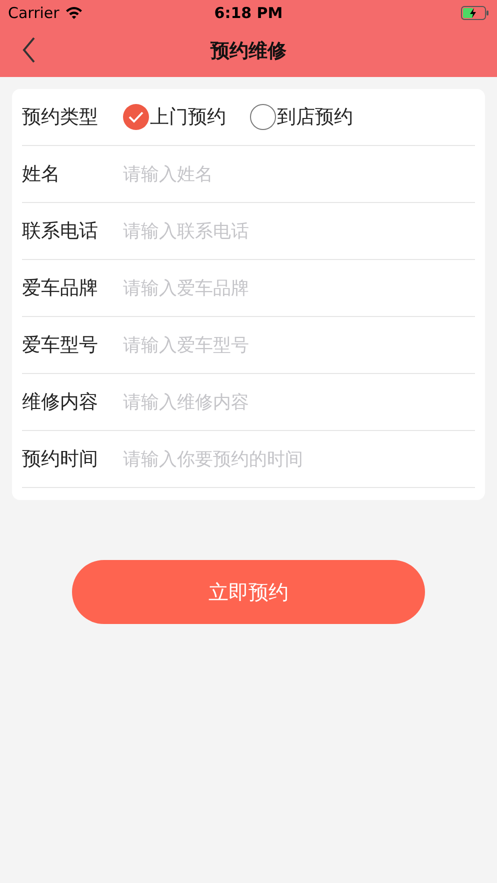  Describe the element at coordinates (60, 345) in the screenshot. I see `field-label: 爱车型号` at that location.